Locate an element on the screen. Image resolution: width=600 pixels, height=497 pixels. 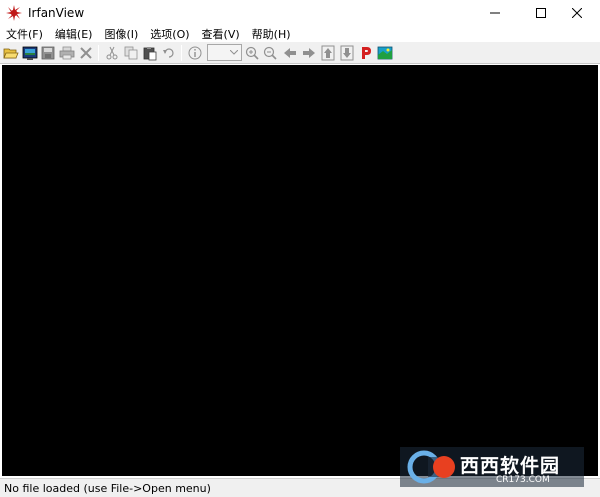
print-icon is located at coordinates (67, 53).